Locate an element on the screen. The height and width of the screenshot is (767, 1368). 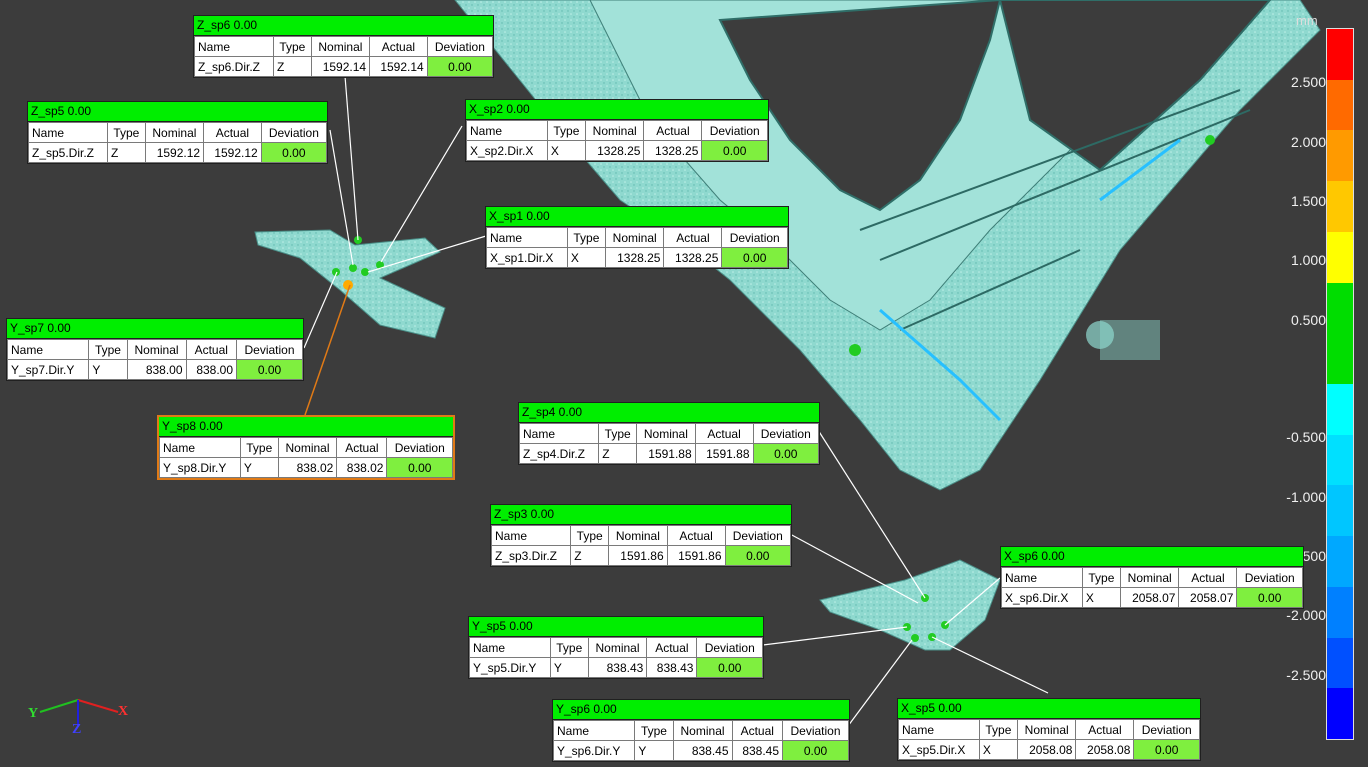
cell-name: Y_sp6.Dir.Y is located at coordinates (594, 750).